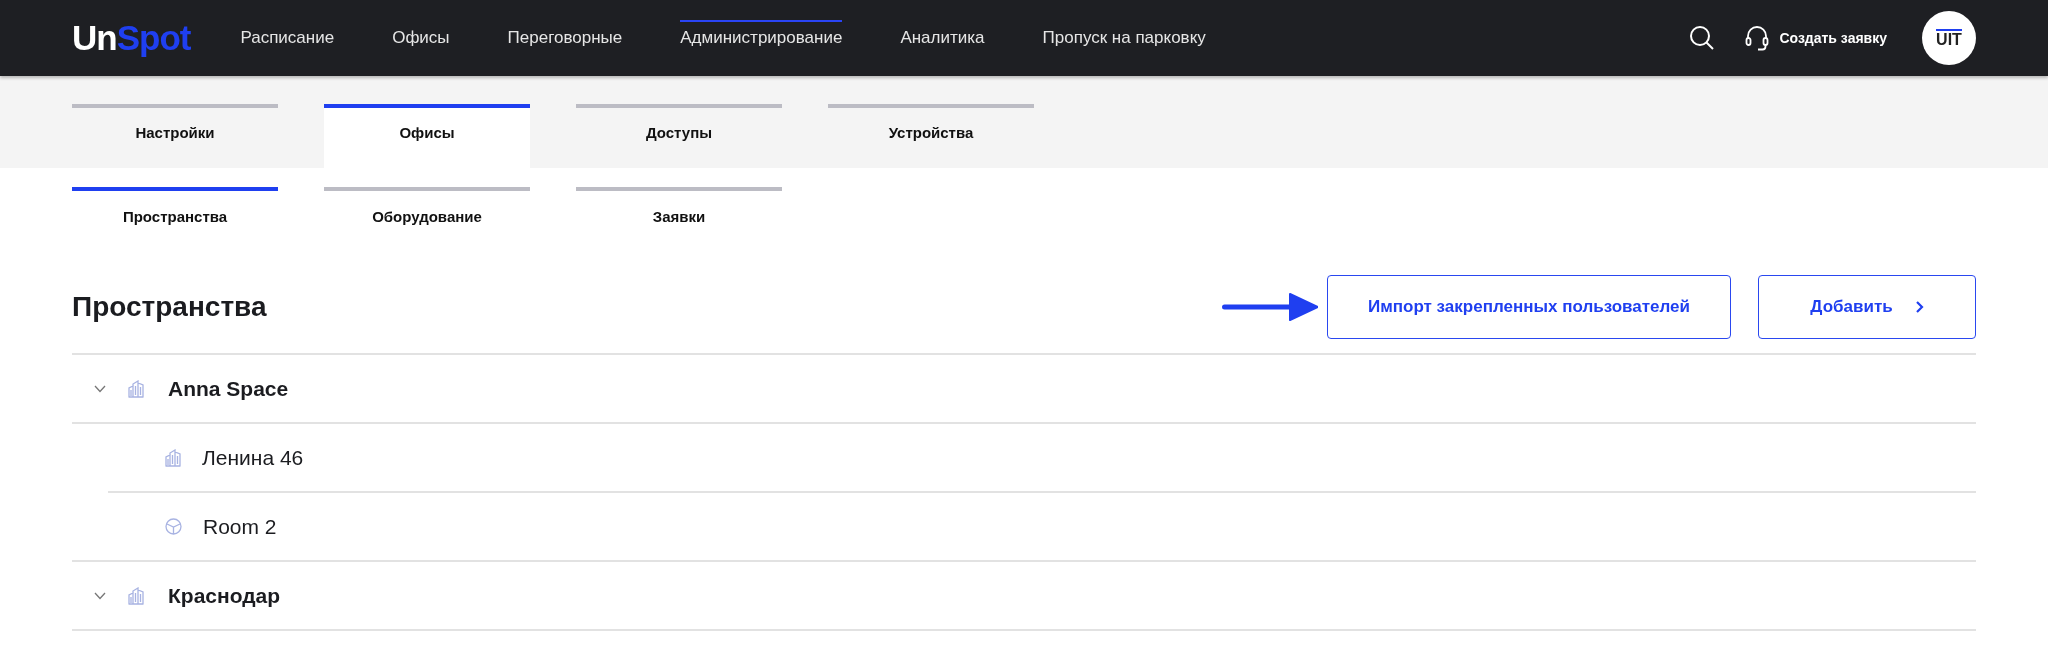  Describe the element at coordinates (1757, 38) in the screenshot. I see `headset-icon` at that location.